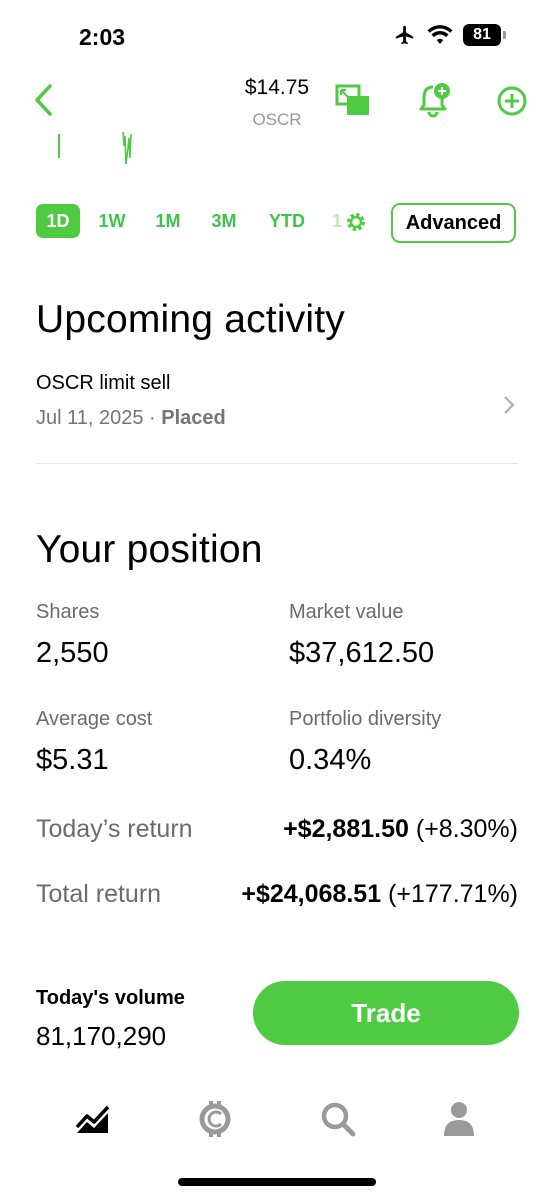 This screenshot has width=554, height=1199. What do you see at coordinates (453, 223) in the screenshot?
I see `advanced-button: Advanced` at bounding box center [453, 223].